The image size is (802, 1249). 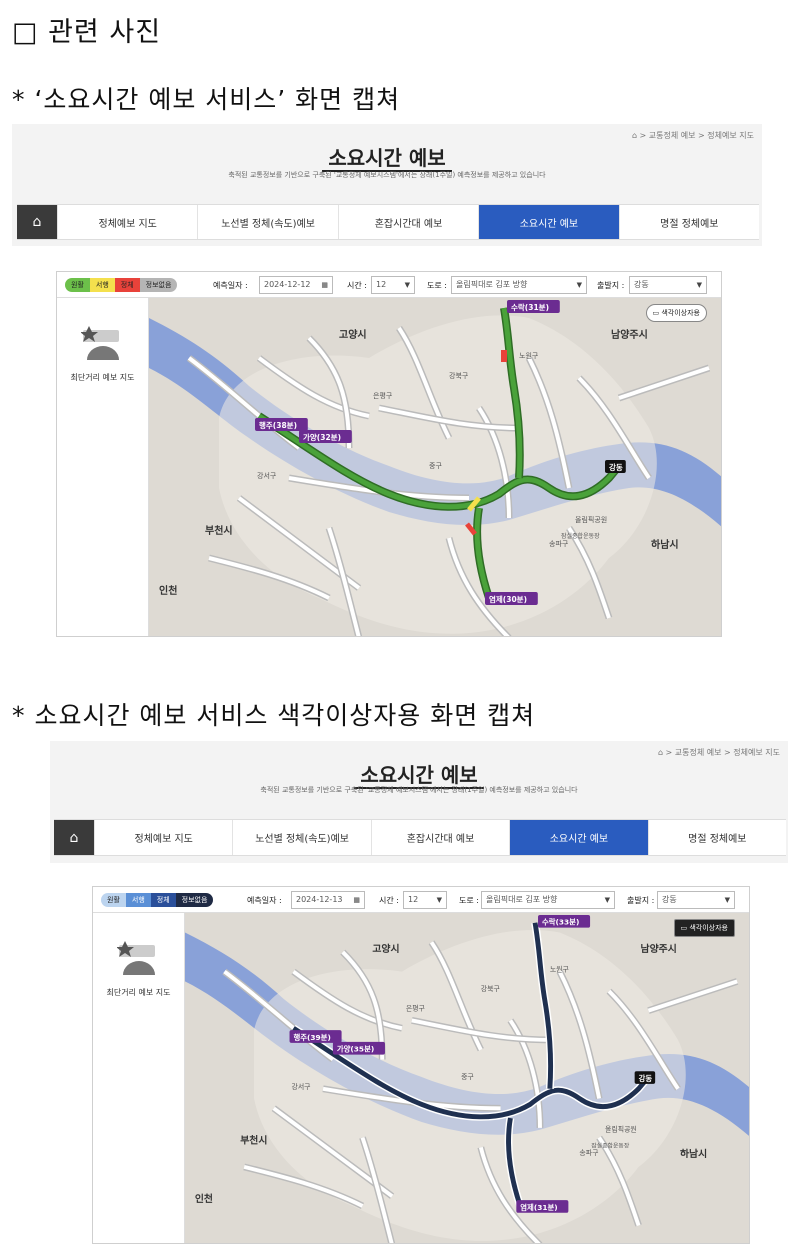 What do you see at coordinates (87, 32) in the screenshot?
I see `section-heading: □ 관련 사진` at bounding box center [87, 32].